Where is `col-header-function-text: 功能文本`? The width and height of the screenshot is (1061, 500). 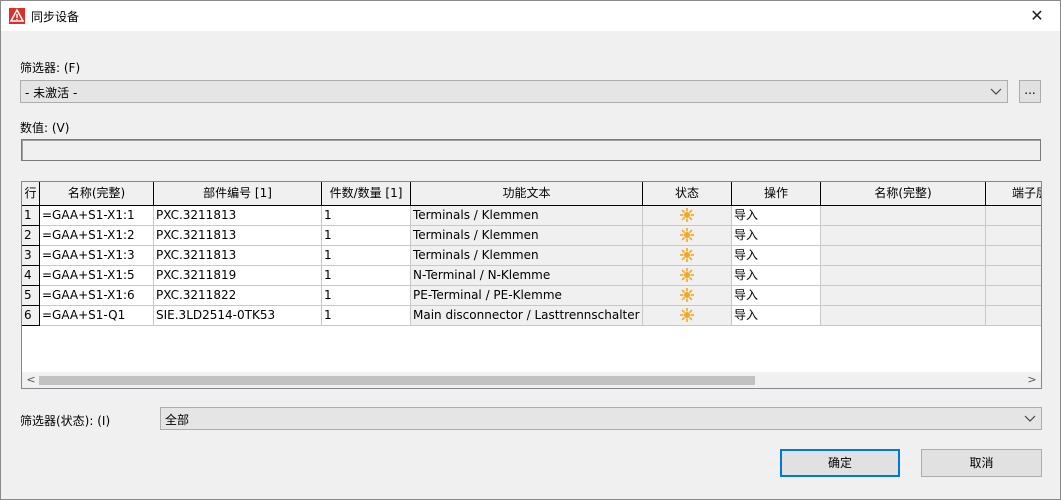 col-header-function-text: 功能文本 is located at coordinates (527, 194).